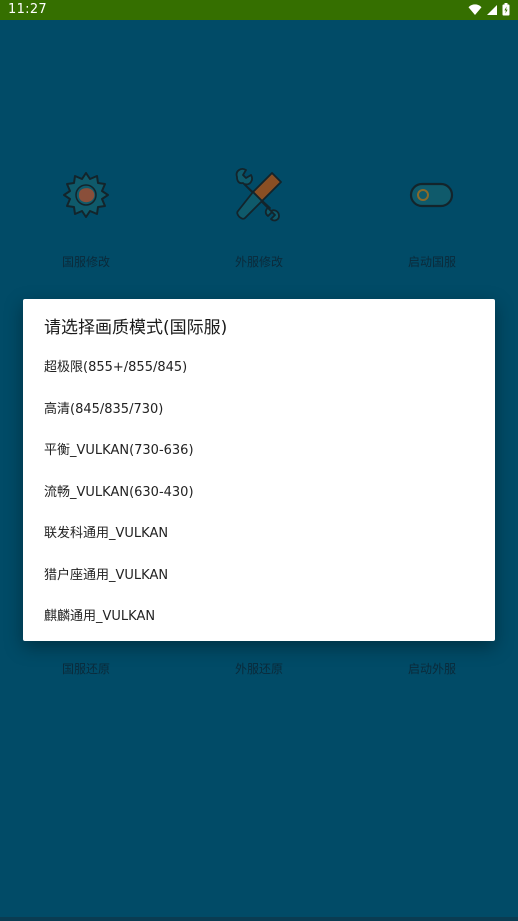 The image size is (518, 921). What do you see at coordinates (259, 366) in the screenshot?
I see `option-ultra: 超极限(855+/855/845)` at bounding box center [259, 366].